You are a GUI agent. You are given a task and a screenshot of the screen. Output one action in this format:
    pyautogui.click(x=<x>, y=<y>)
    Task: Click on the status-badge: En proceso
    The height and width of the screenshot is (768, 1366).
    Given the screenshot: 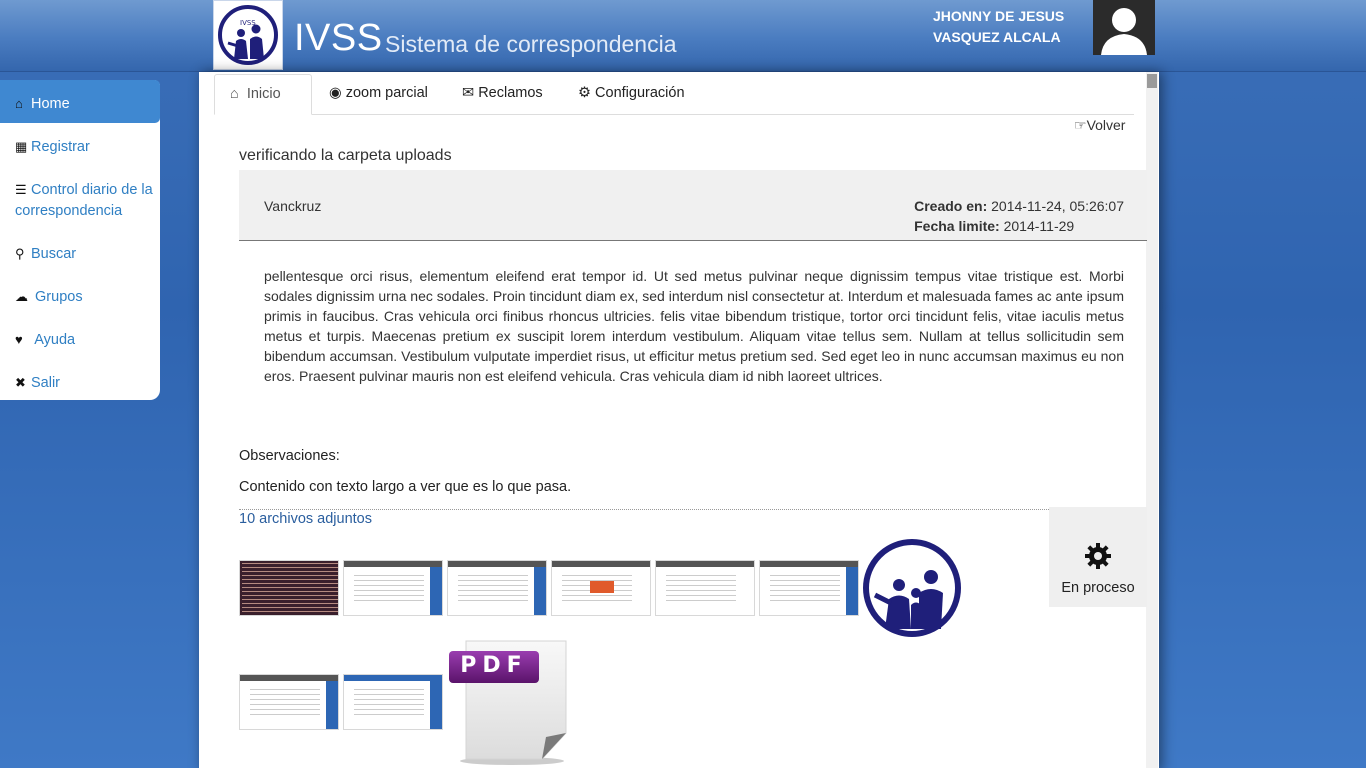 What is the action you would take?
    pyautogui.click(x=1098, y=557)
    